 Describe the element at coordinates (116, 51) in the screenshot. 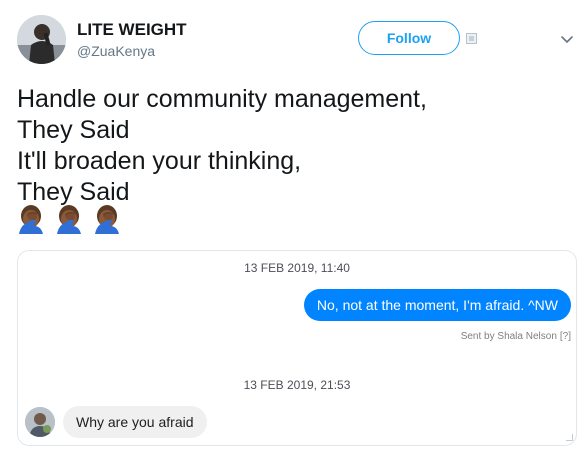

I see `author-handle: @ZuaKenya` at that location.